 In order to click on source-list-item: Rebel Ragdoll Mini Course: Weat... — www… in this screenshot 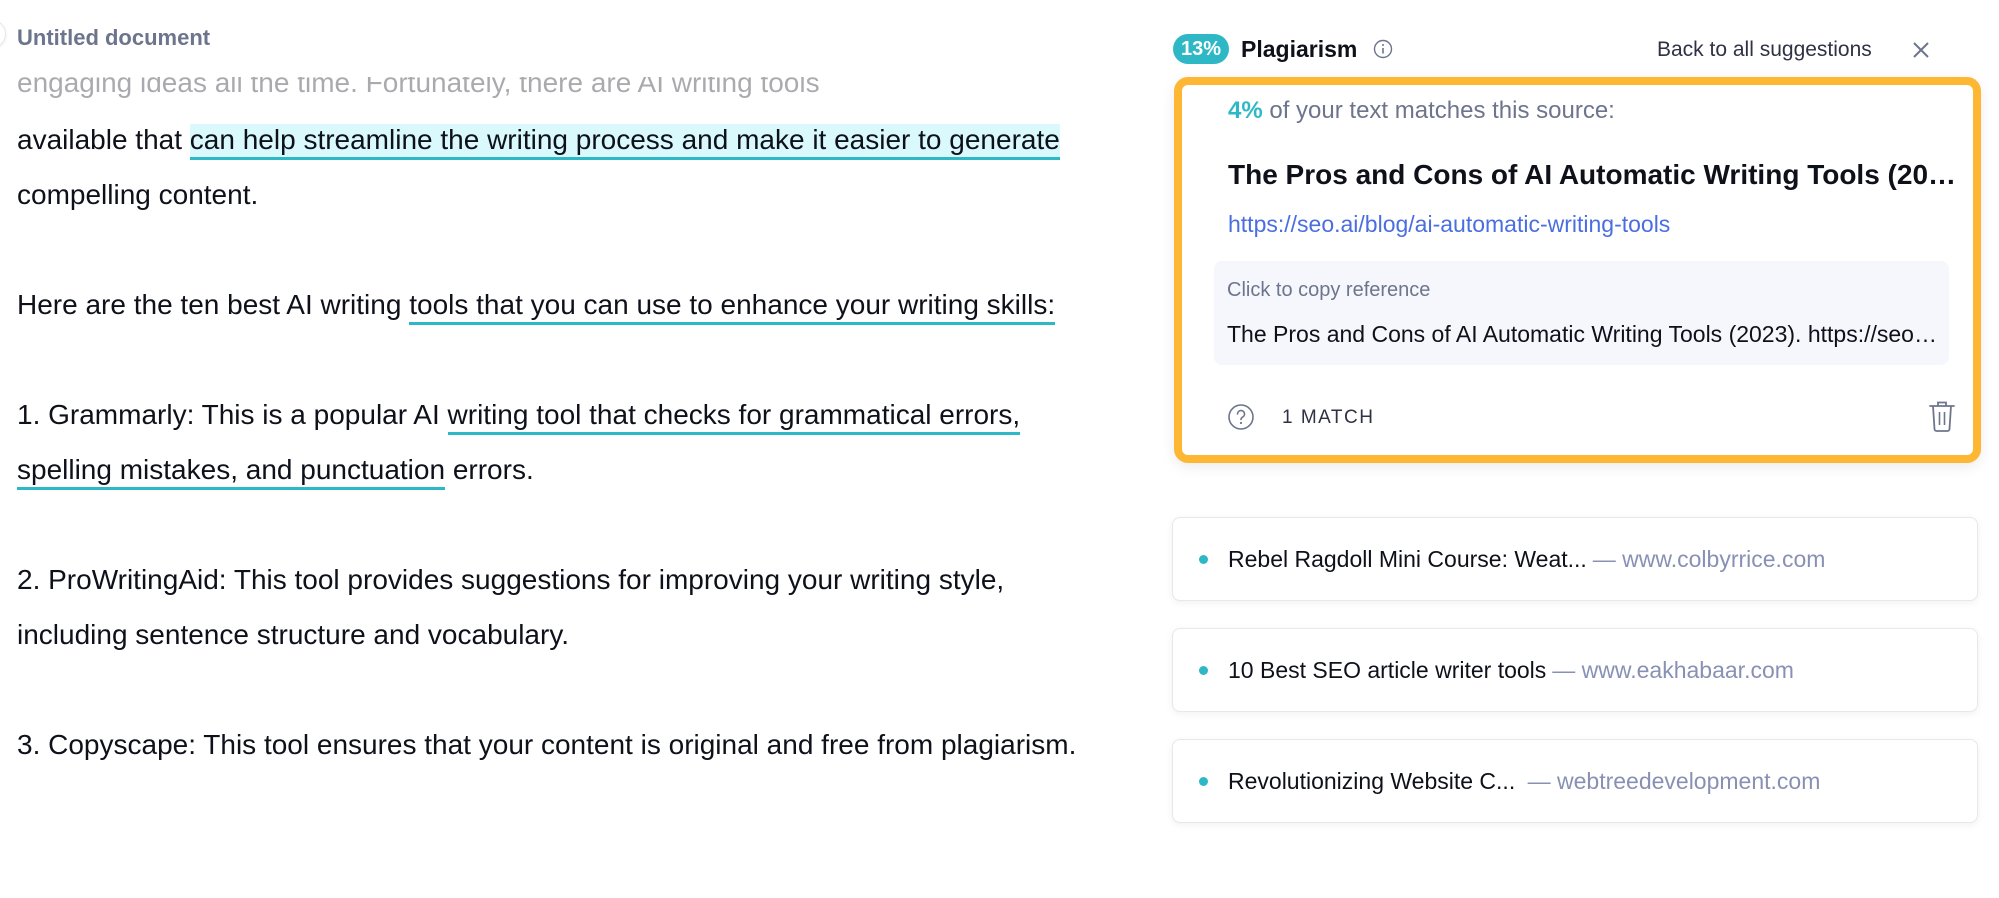, I will do `click(1575, 559)`.